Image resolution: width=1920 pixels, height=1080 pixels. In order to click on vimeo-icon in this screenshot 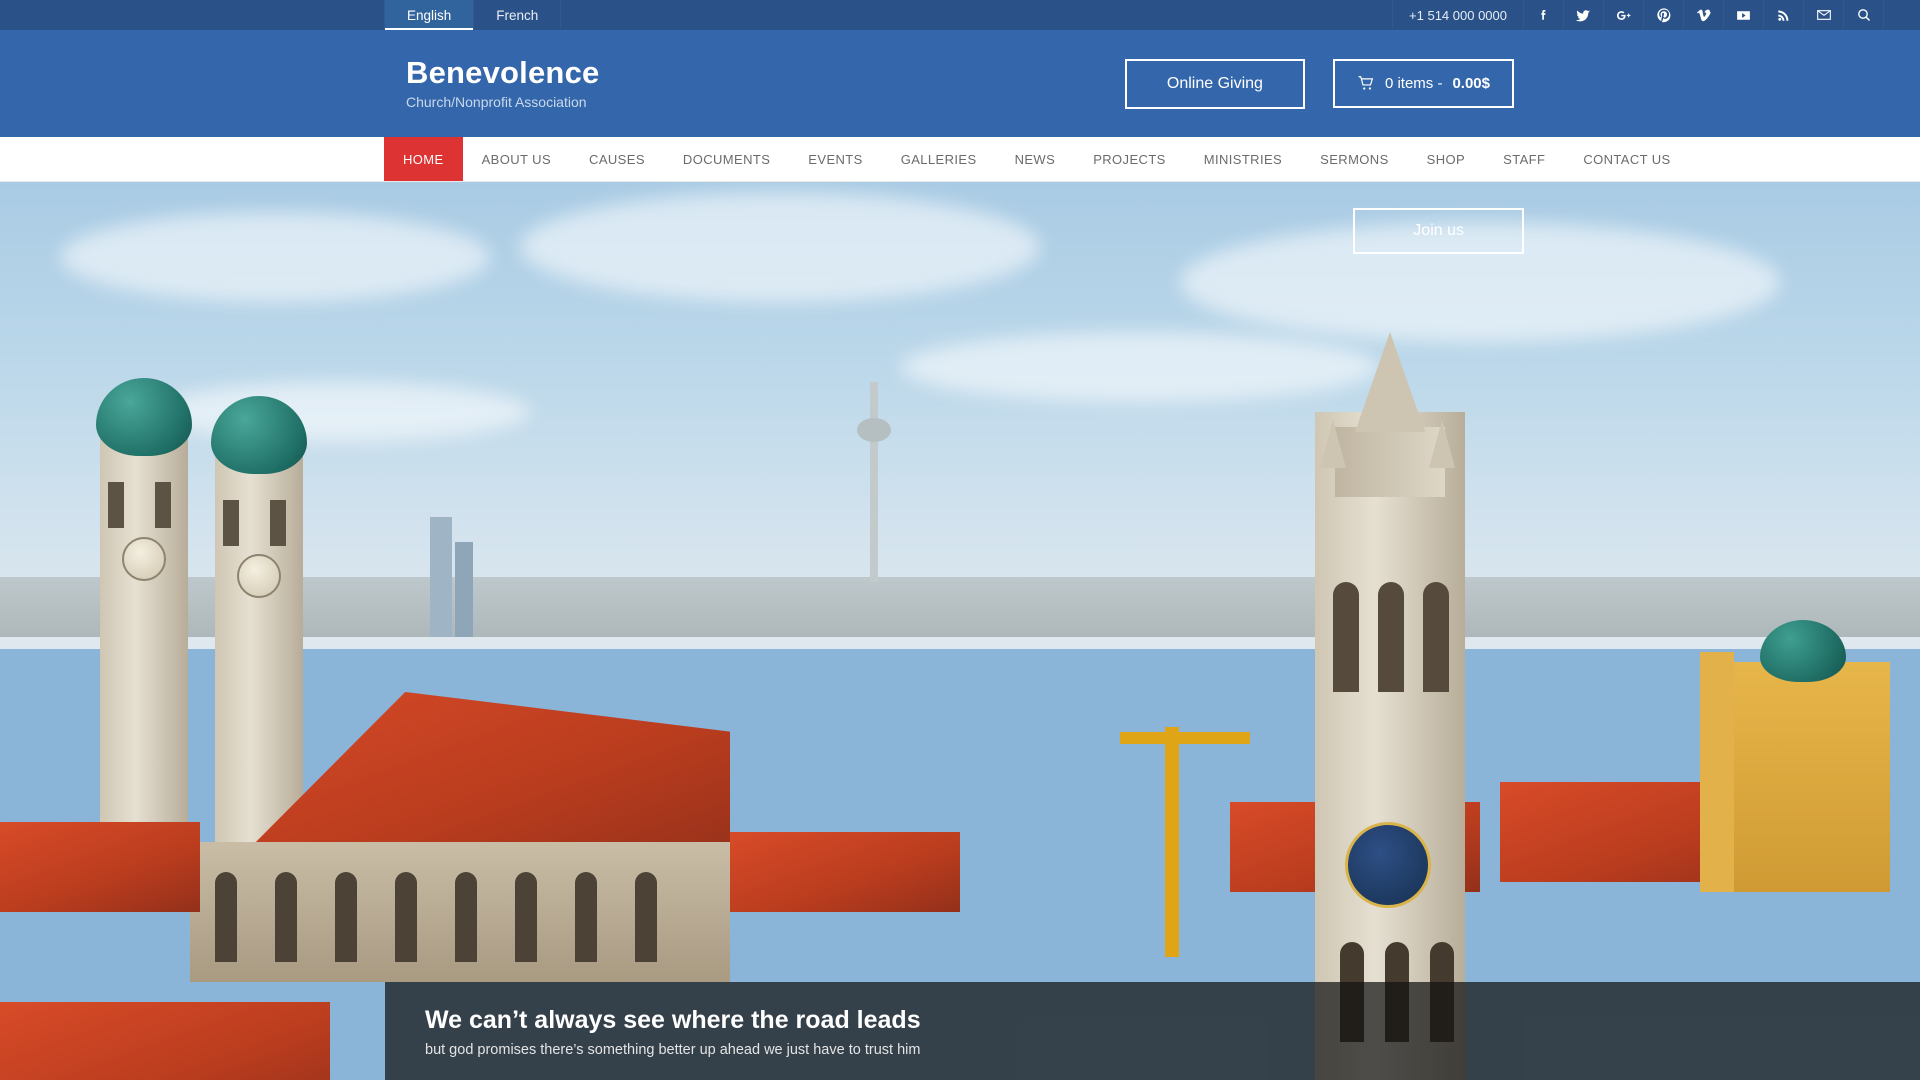, I will do `click(1704, 15)`.